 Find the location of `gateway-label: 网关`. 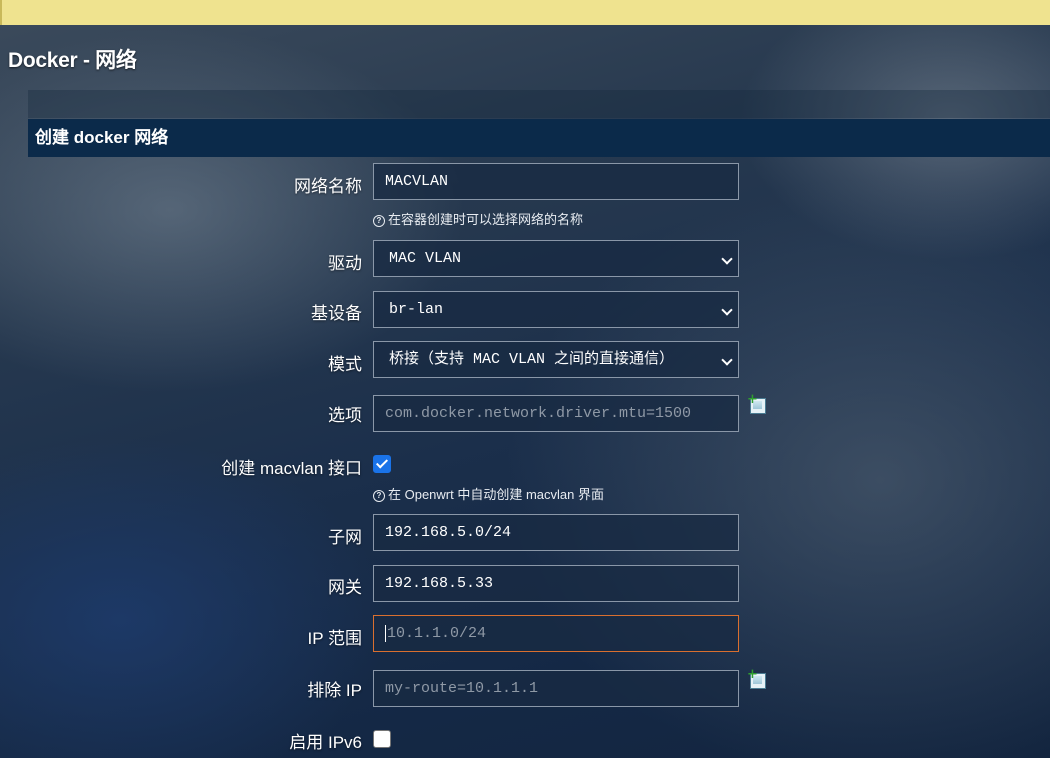

gateway-label: 网关 is located at coordinates (345, 587).